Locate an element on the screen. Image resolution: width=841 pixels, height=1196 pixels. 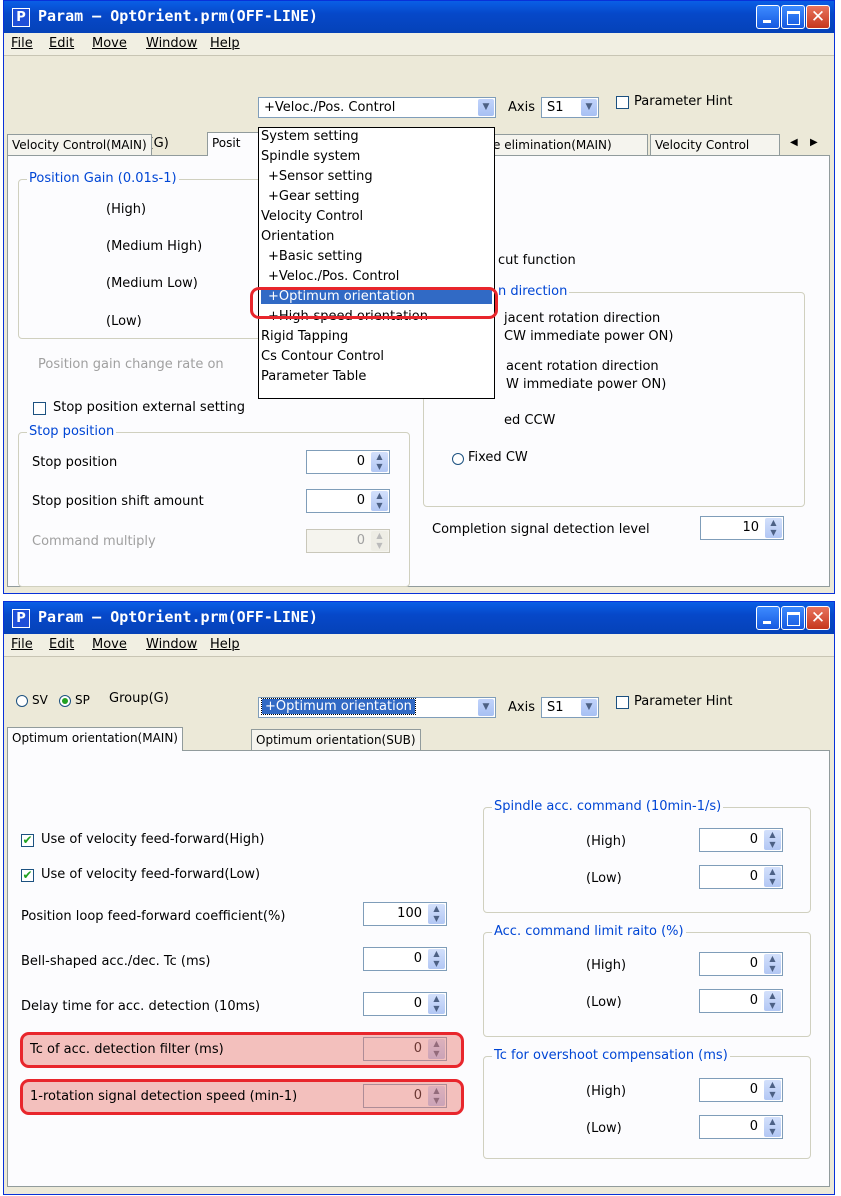
fixed-ccw-label: ed CCW is located at coordinates (530, 420).